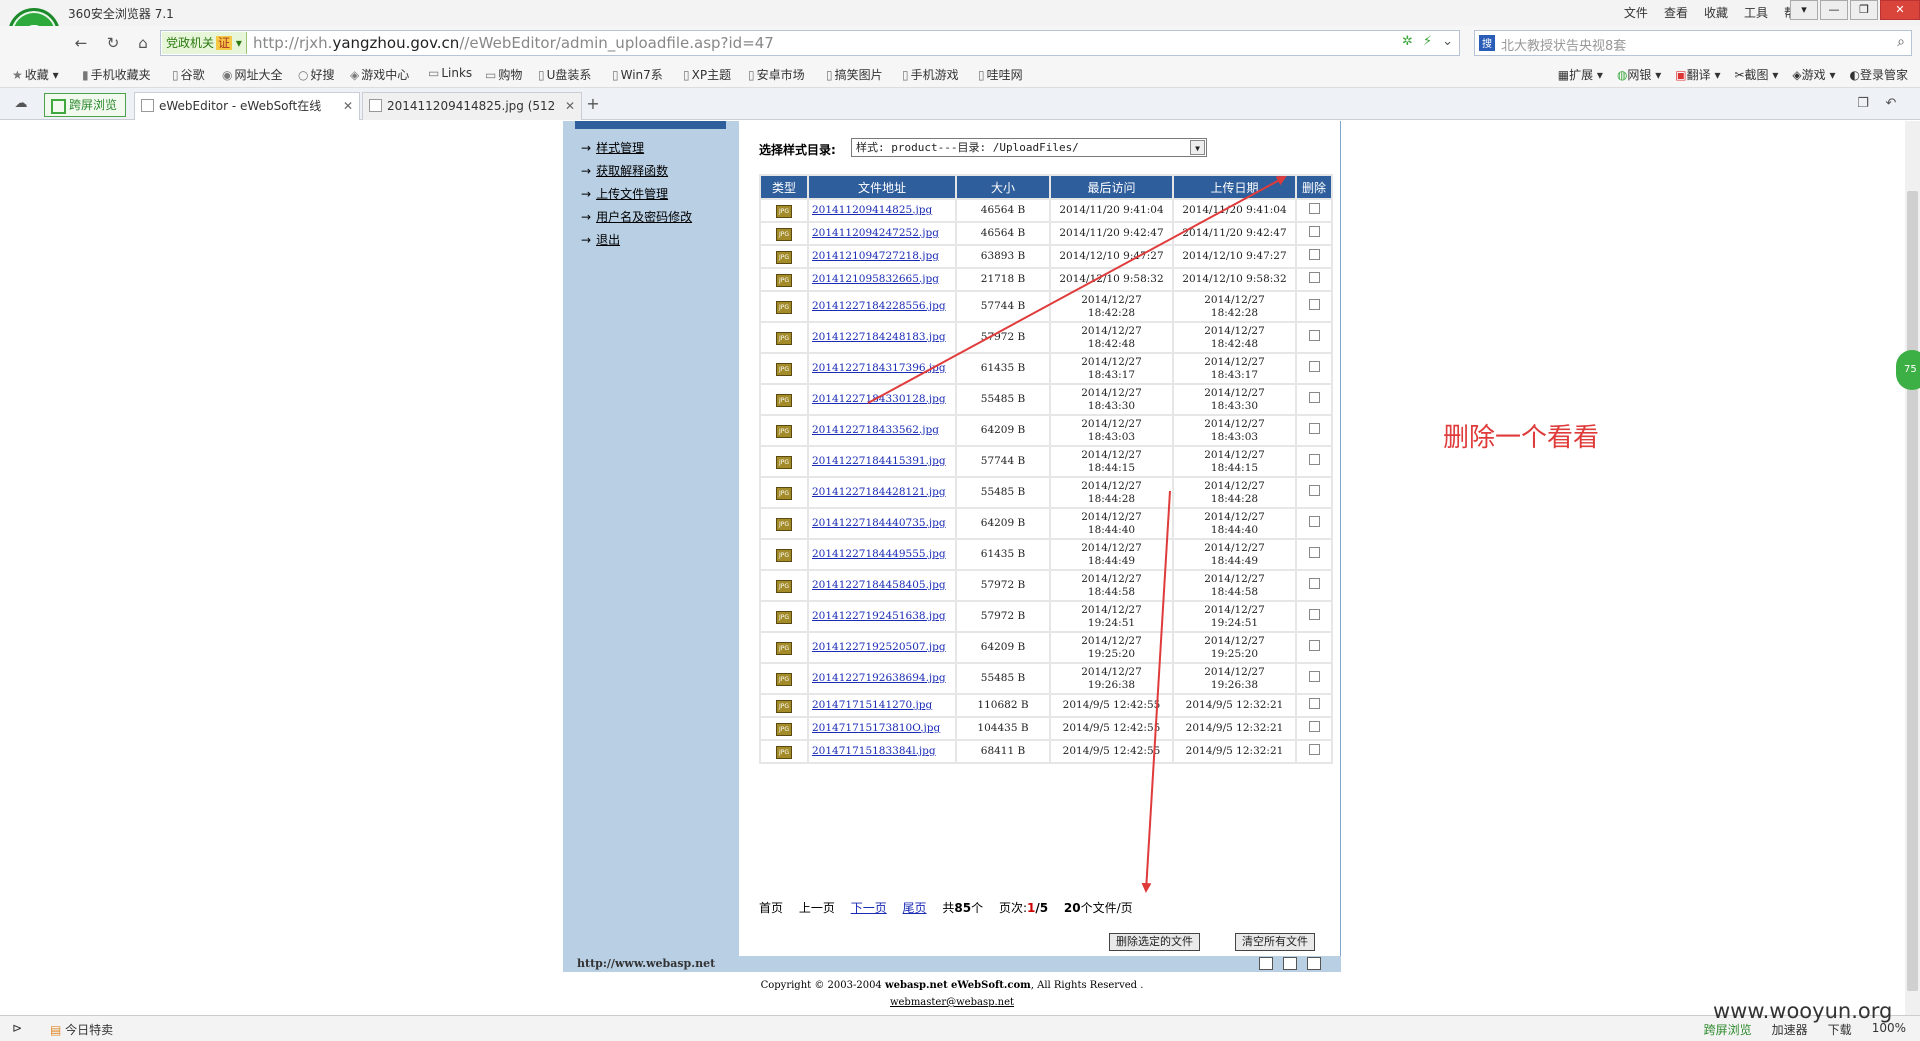 This screenshot has height=1041, width=1920. What do you see at coordinates (1728, 1029) in the screenshot?
I see `status-cross-screen: 跨屏浏览` at bounding box center [1728, 1029].